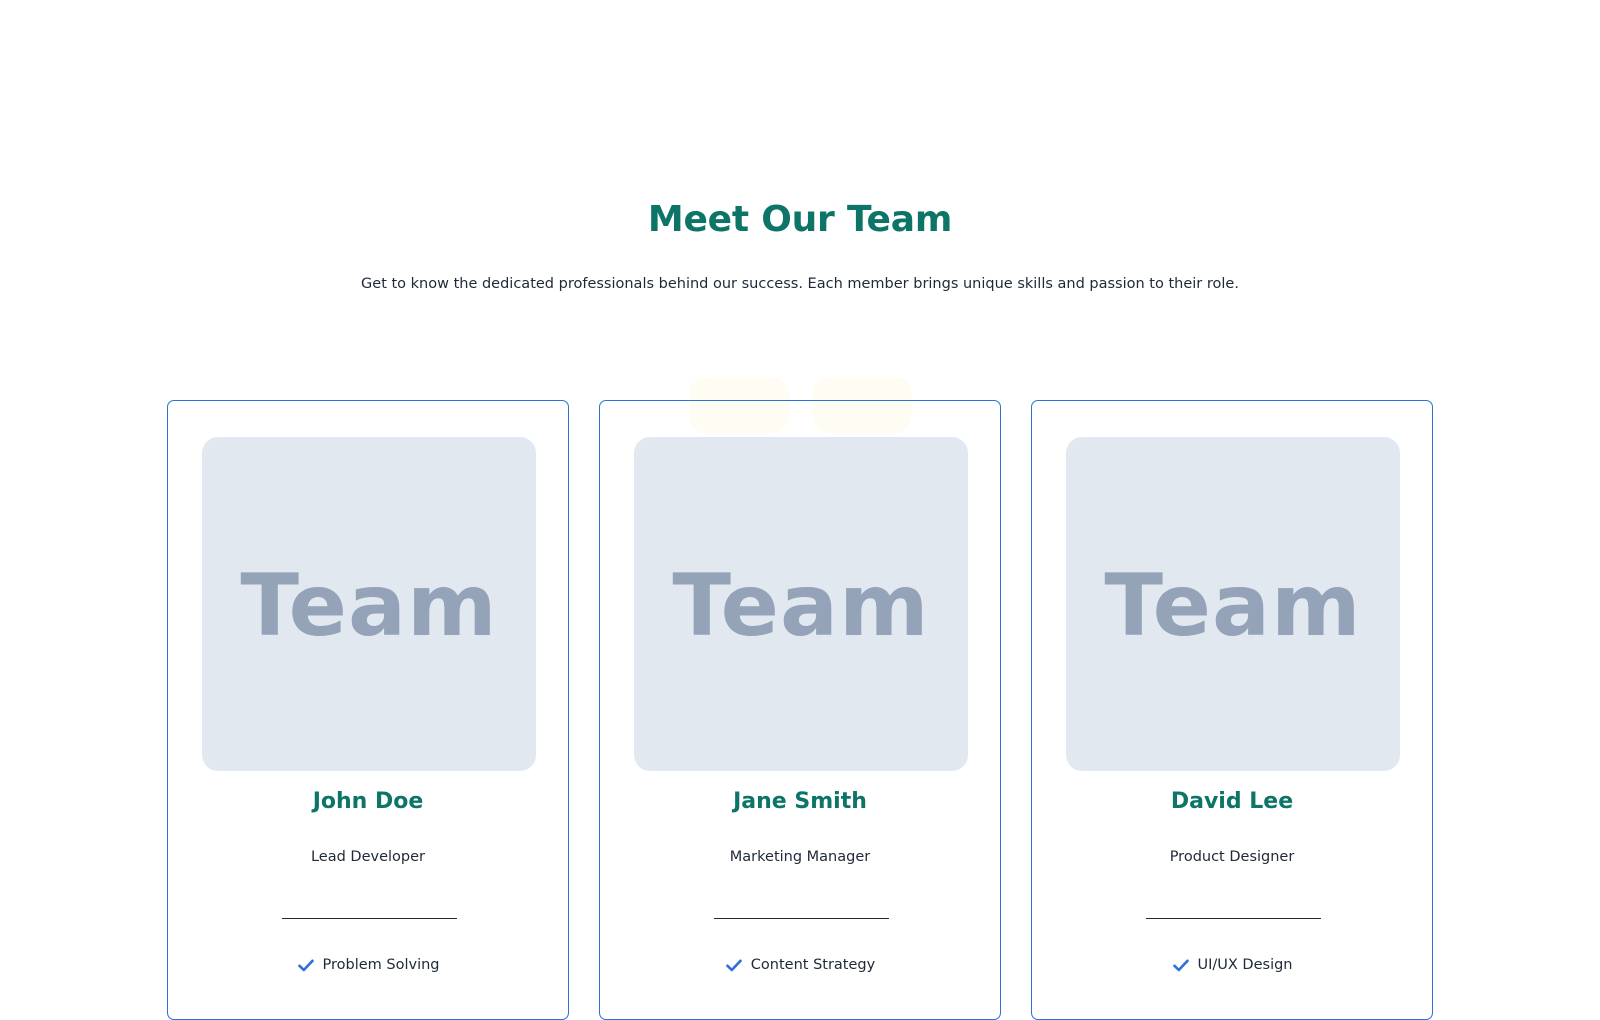  Describe the element at coordinates (1245, 965) in the screenshot. I see `skill-label: UI/UX Design` at that location.